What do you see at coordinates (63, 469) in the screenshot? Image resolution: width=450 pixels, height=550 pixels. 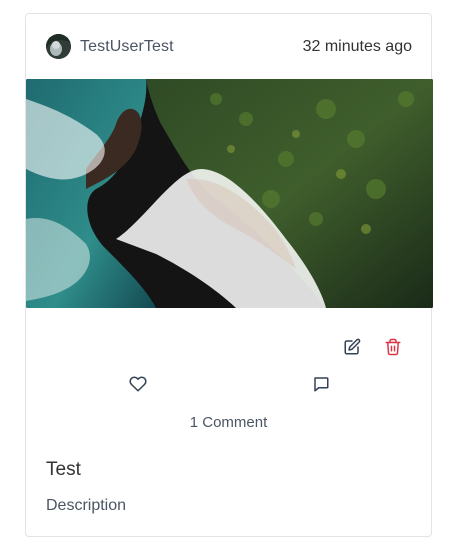 I see `post-title: Test` at bounding box center [63, 469].